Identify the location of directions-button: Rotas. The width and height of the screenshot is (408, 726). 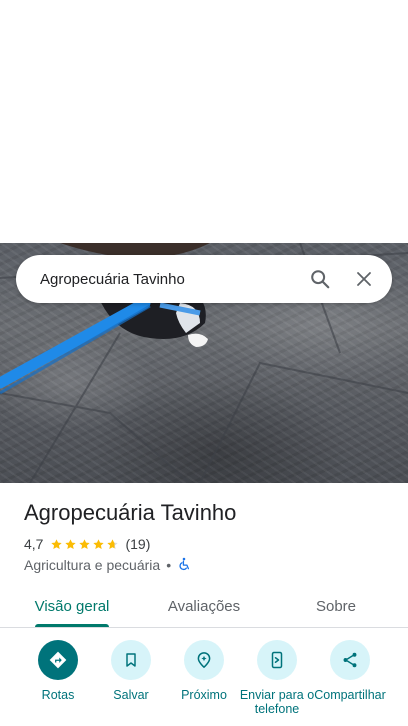
(58, 671).